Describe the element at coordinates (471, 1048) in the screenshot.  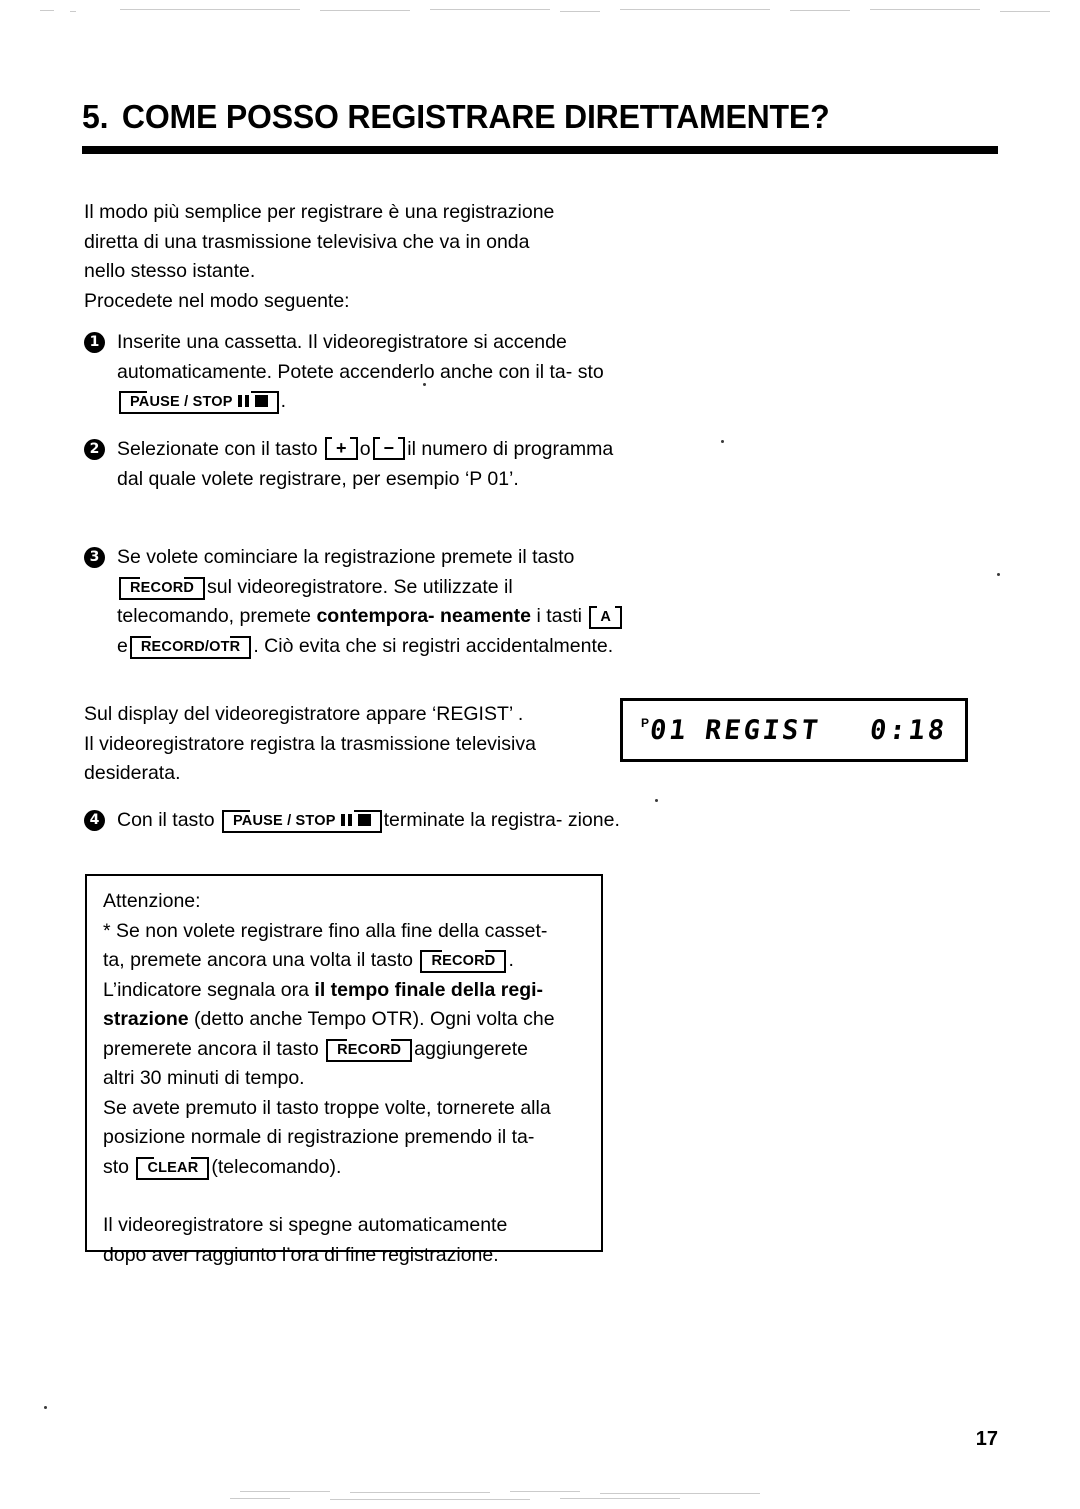
I see `note-para2-d: aggiungerete` at that location.